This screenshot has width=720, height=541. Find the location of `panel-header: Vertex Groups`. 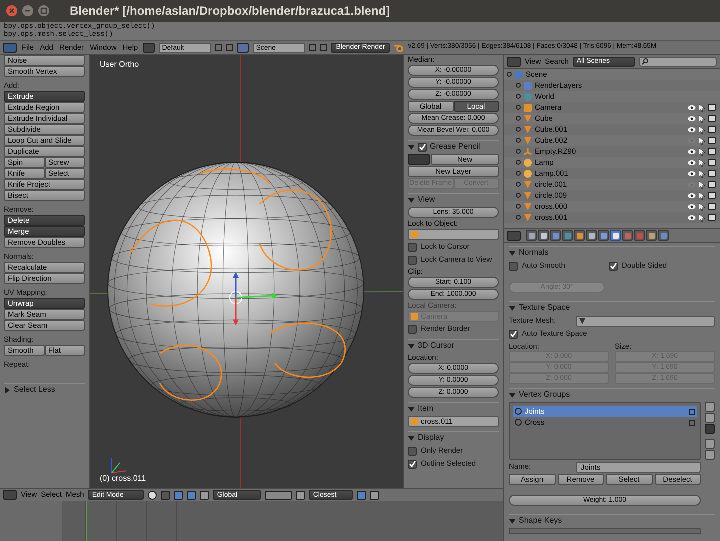

panel-header: Vertex Groups is located at coordinates (612, 394).